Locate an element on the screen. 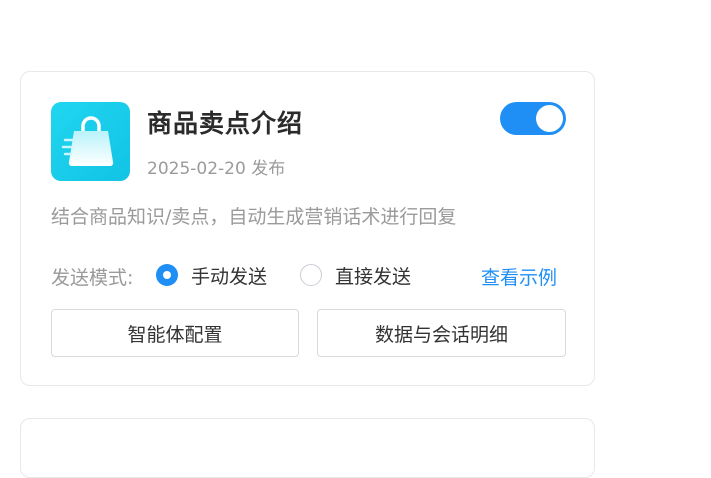 Image resolution: width=711 pixels, height=478 pixels. radio-direct-send: 直接发送 is located at coordinates (355, 275).